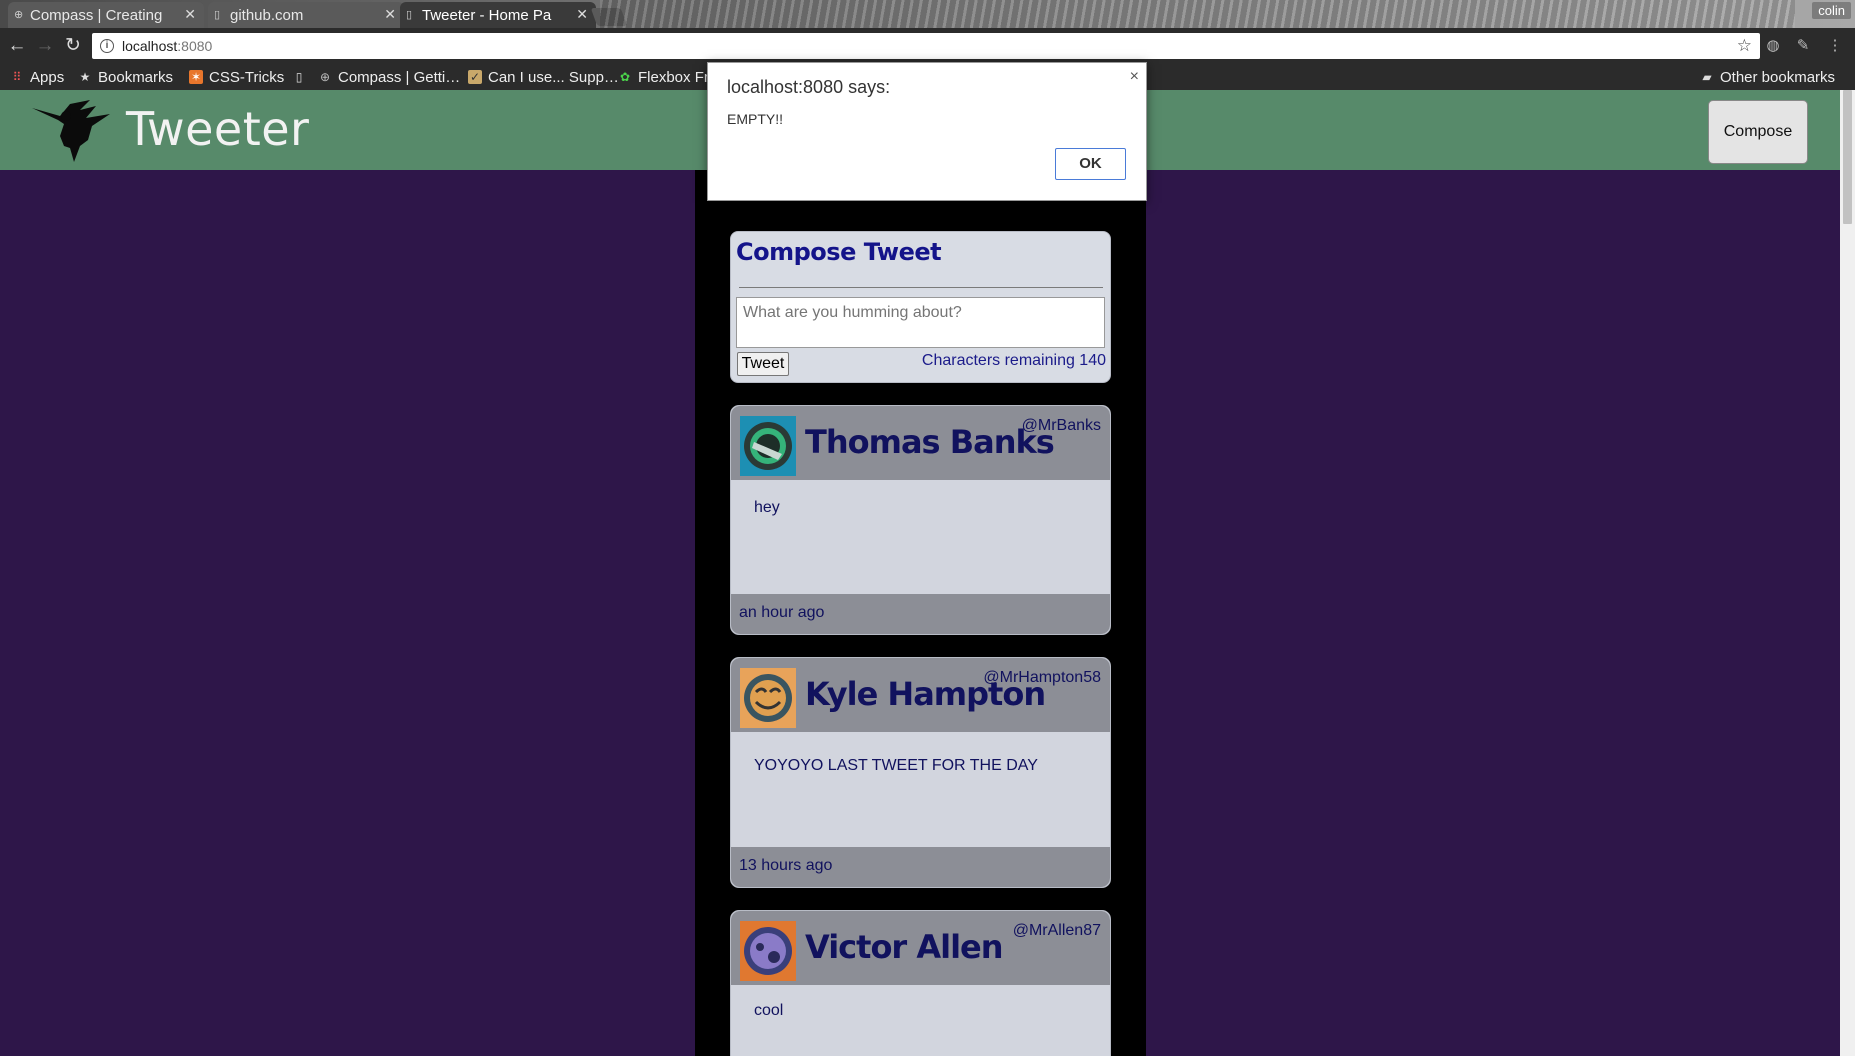 The image size is (1855, 1056). I want to click on reload-icon: ↻, so click(73, 46).